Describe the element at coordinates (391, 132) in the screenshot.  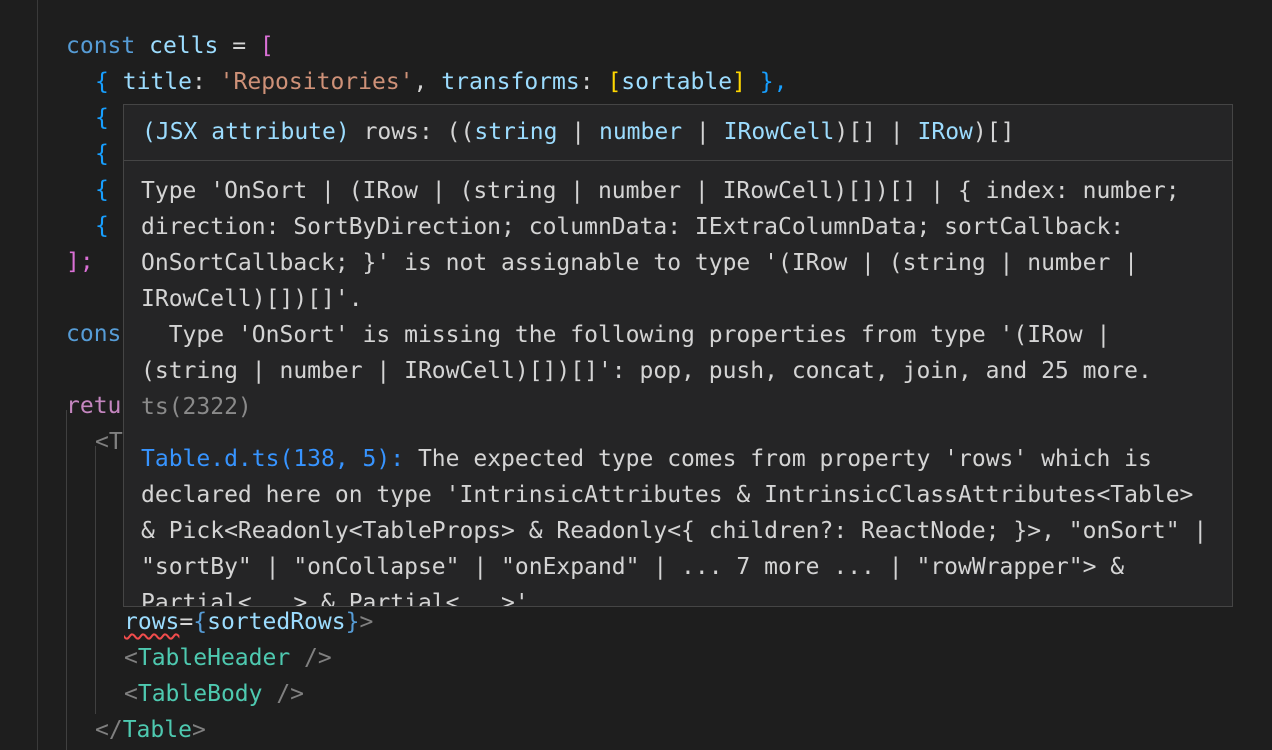
I see `signature-name: rows` at that location.